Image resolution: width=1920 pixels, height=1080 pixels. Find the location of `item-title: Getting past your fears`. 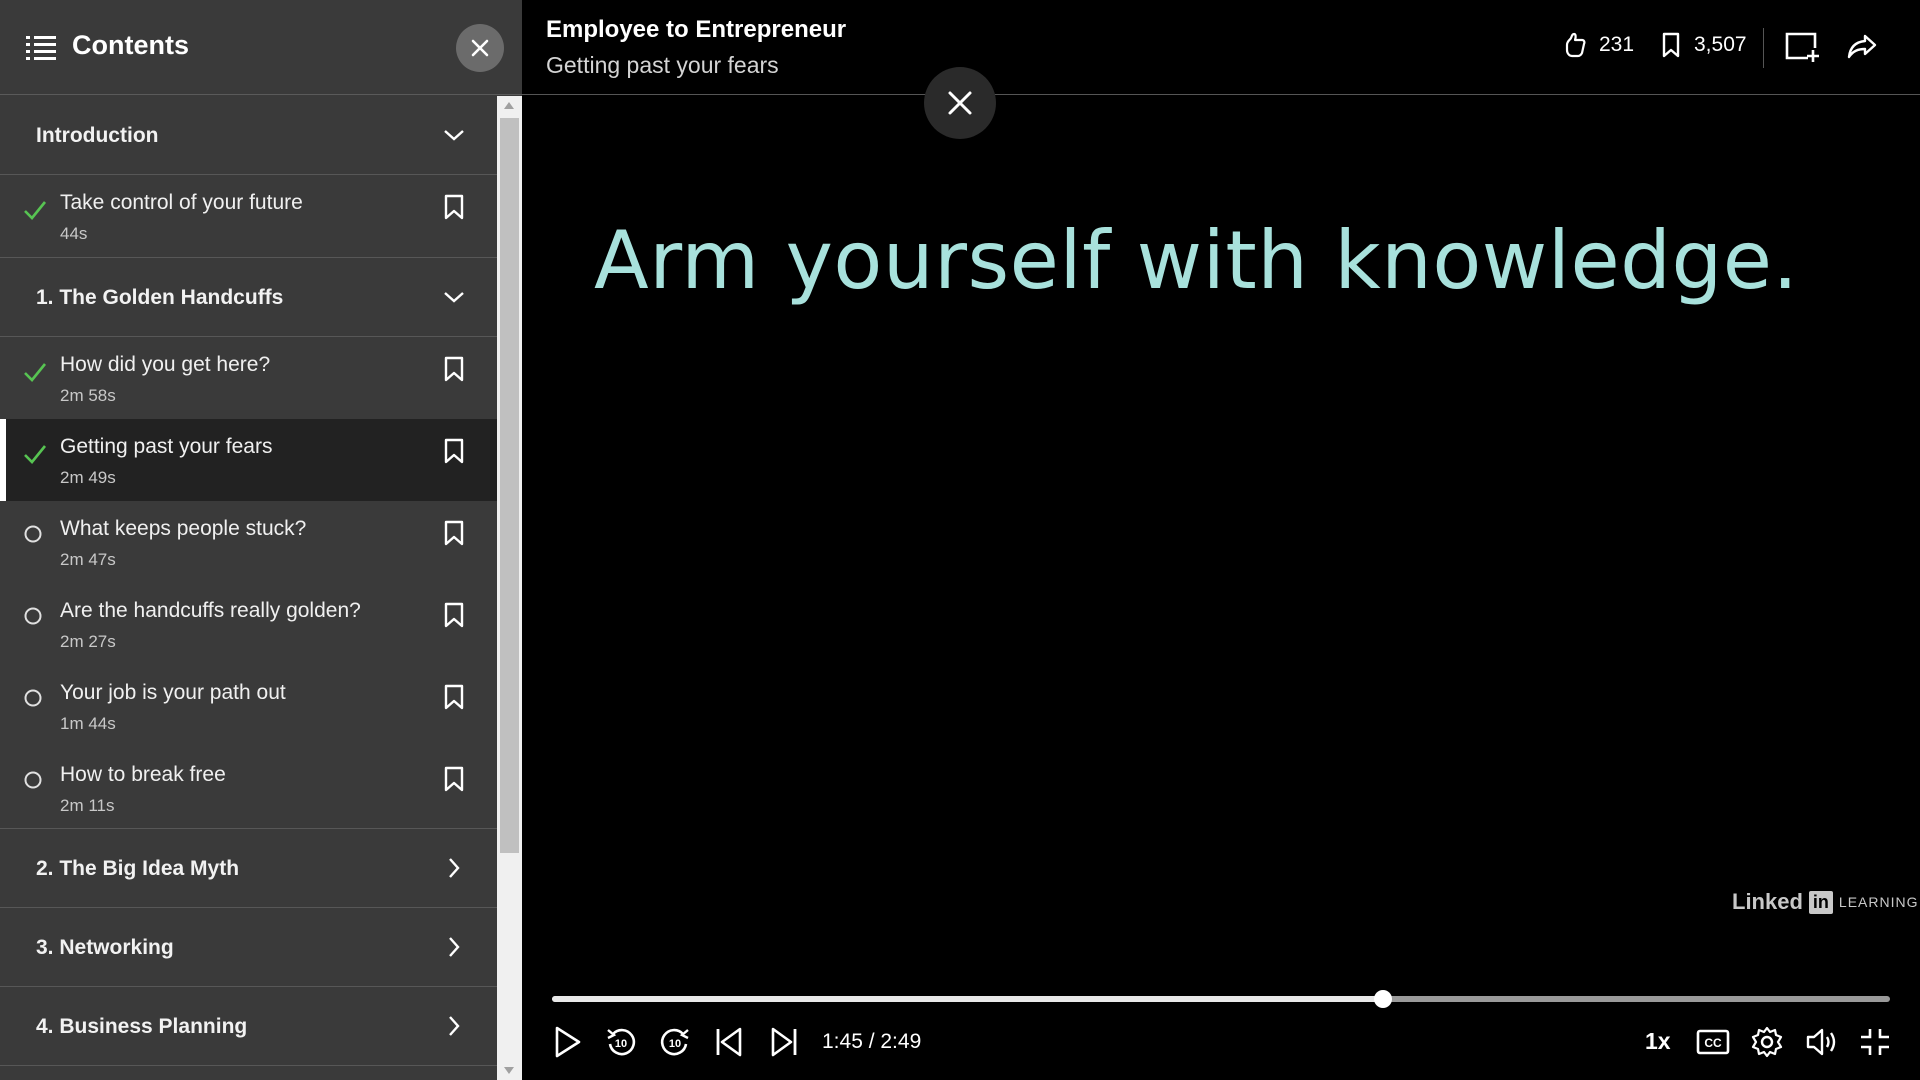

item-title: Getting past your fears is located at coordinates (166, 446).